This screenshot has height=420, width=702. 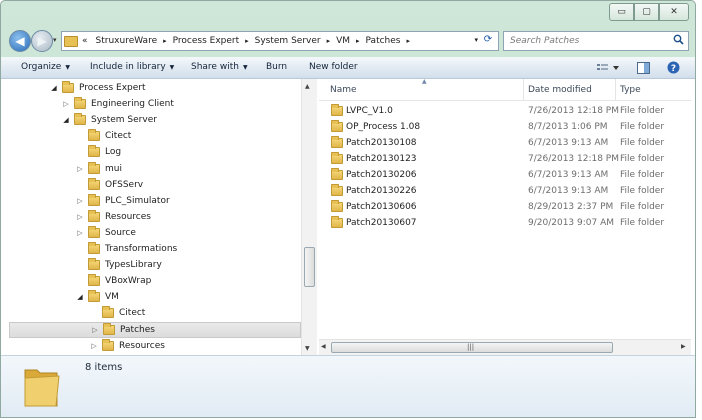 I want to click on tree-item-label: Resources, so click(x=142, y=345).